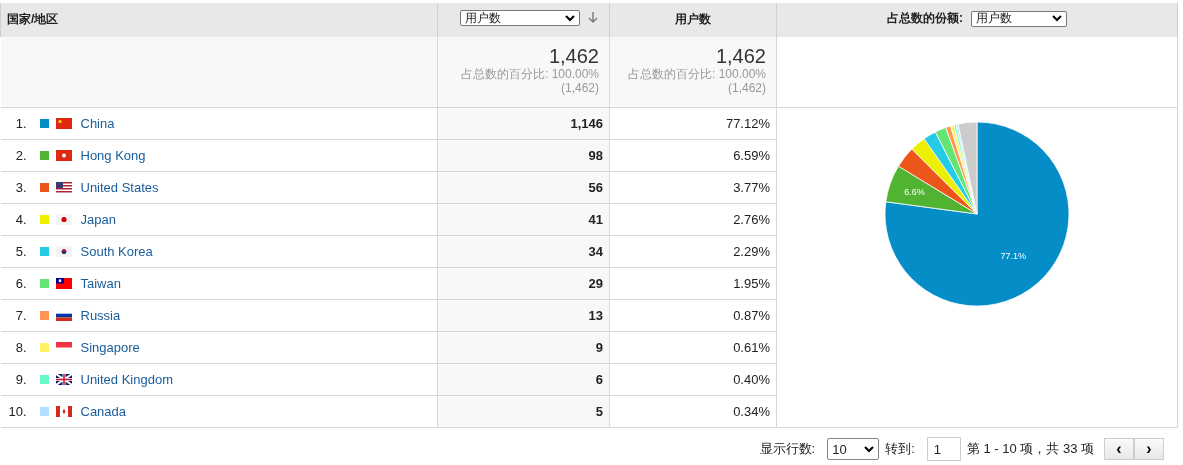 This screenshot has width=1183, height=465. What do you see at coordinates (1013, 255) in the screenshot?
I see `slice-label: 77.1%` at bounding box center [1013, 255].